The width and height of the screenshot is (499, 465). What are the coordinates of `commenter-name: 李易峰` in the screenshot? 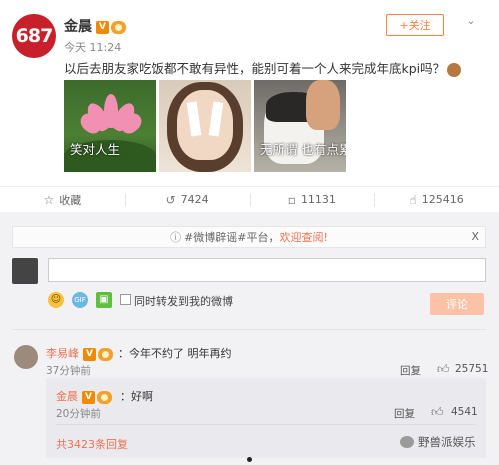 It's located at (62, 353).